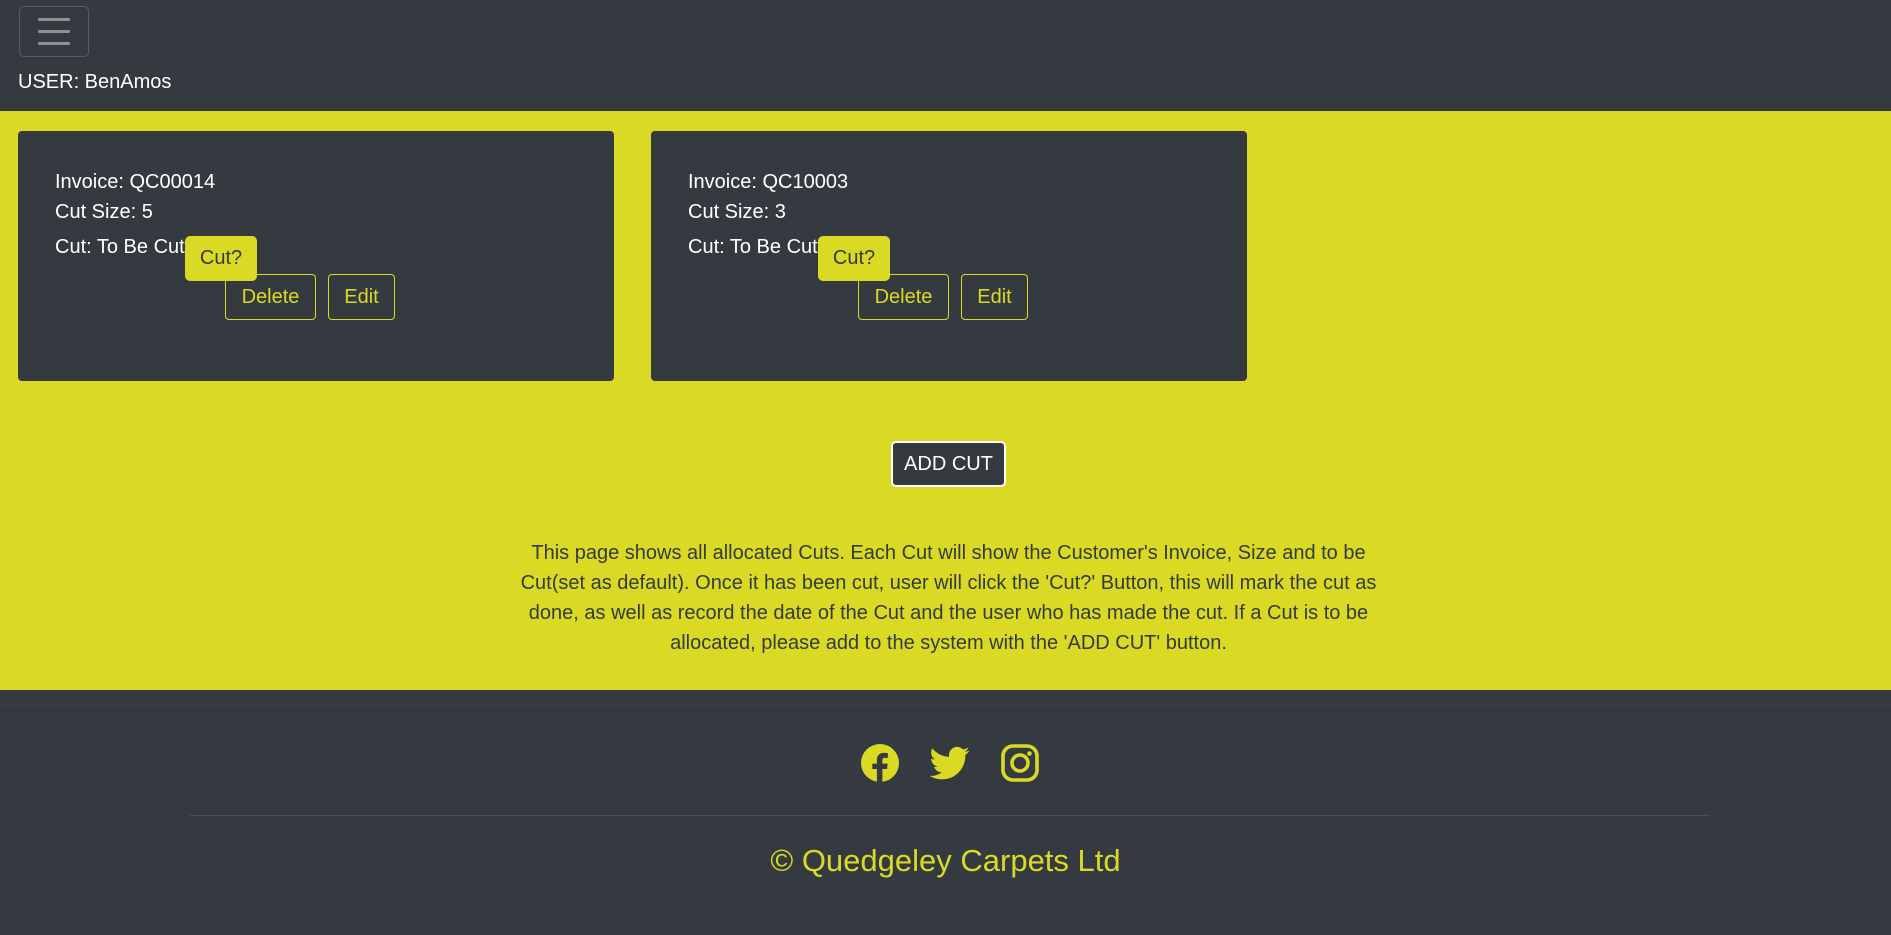  I want to click on copyright-text: © Quedgeley Carpets Ltd, so click(945, 860).